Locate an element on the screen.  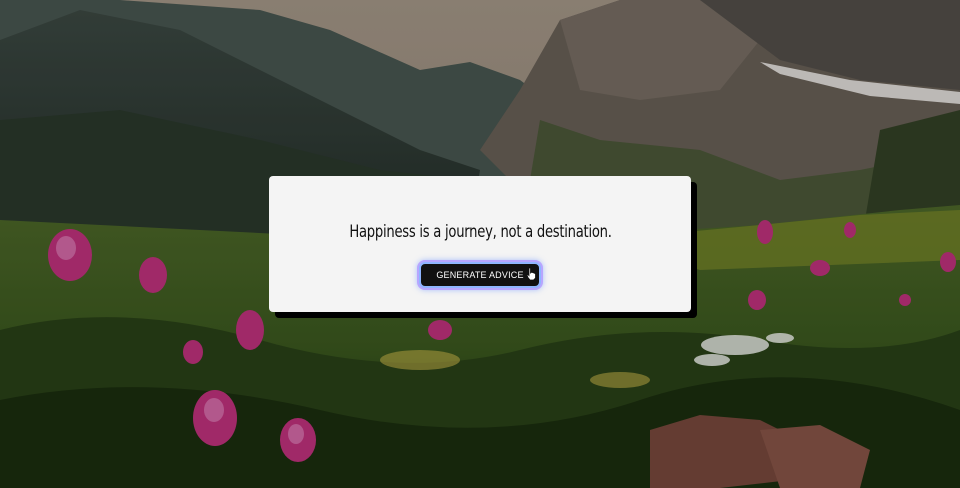
generate-advice-button: GENERATE ADVICE is located at coordinates (480, 275).